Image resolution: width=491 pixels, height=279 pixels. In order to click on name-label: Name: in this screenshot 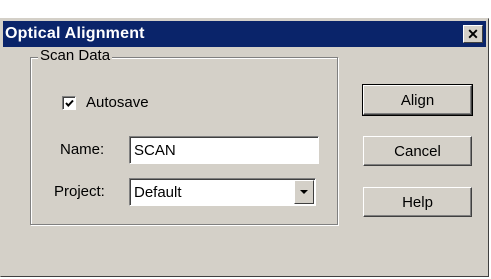, I will do `click(82, 149)`.